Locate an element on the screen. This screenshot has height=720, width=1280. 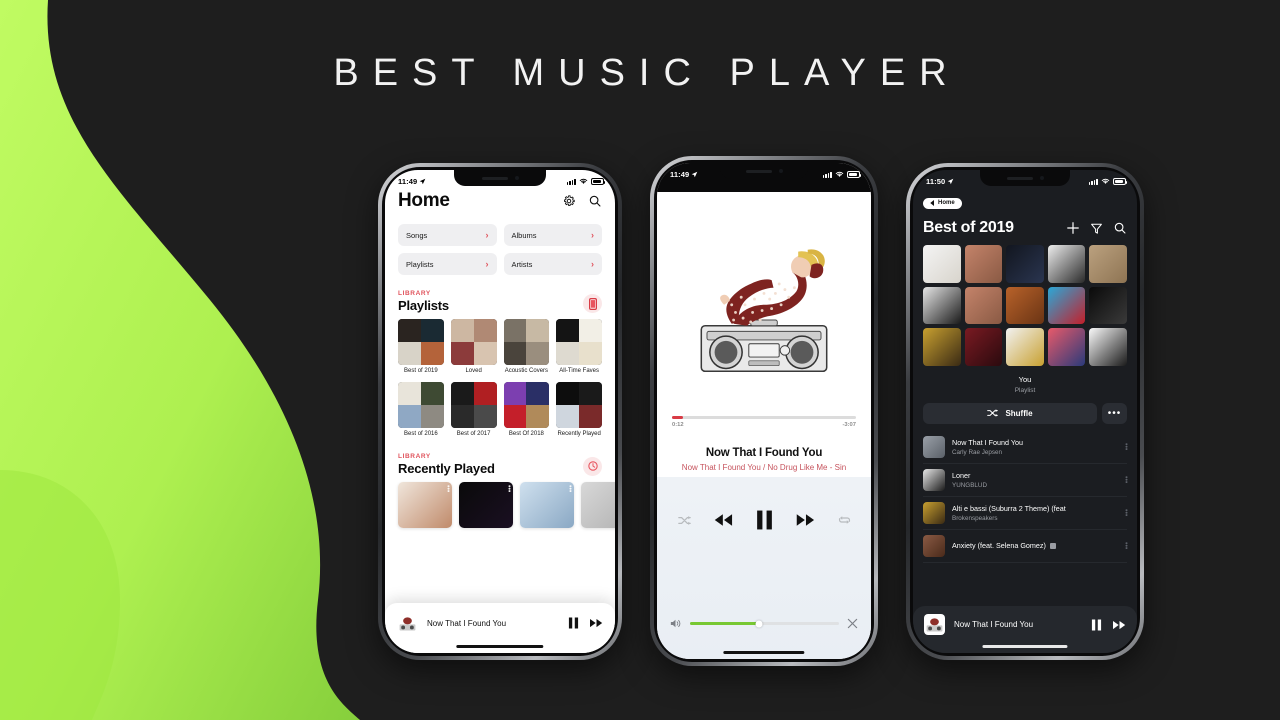
category-albums: Albums › is located at coordinates (552, 235).